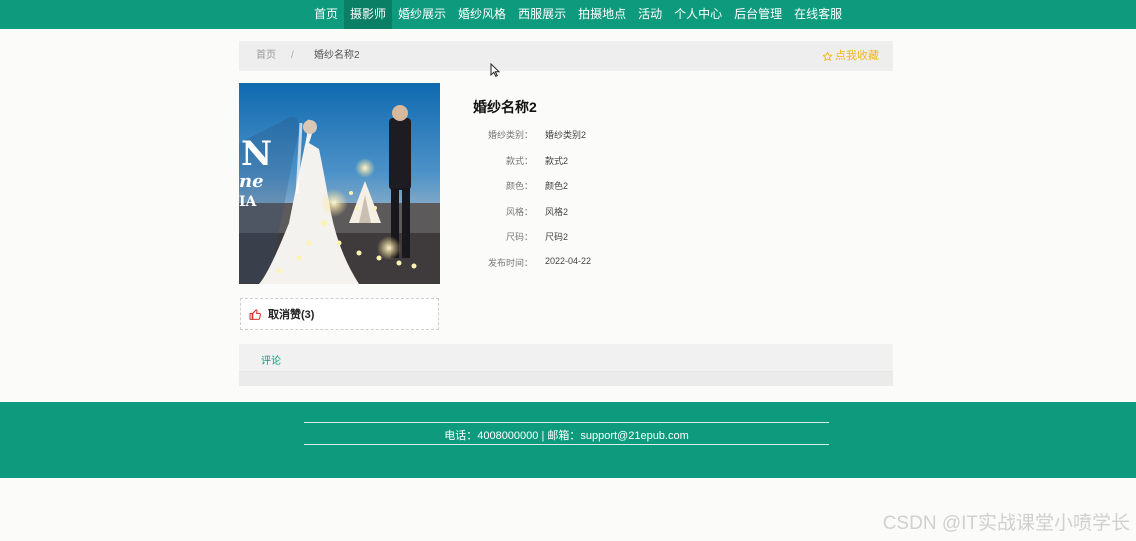 The width and height of the screenshot is (1136, 541). Describe the element at coordinates (568, 261) in the screenshot. I see `attr-value: 2022-04-22` at that location.